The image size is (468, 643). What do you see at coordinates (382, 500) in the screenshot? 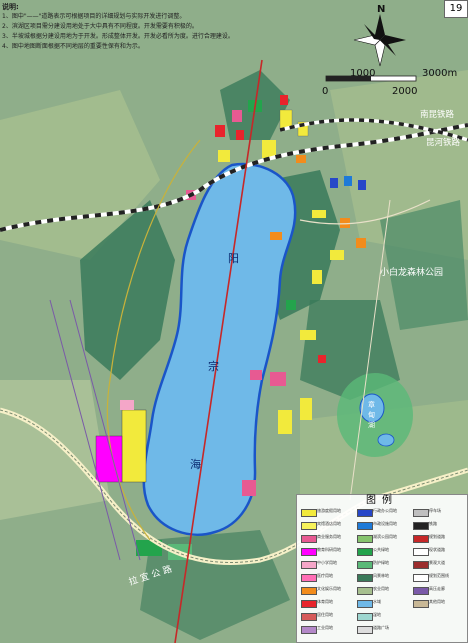
I see `legend-title: 图例` at bounding box center [382, 500].